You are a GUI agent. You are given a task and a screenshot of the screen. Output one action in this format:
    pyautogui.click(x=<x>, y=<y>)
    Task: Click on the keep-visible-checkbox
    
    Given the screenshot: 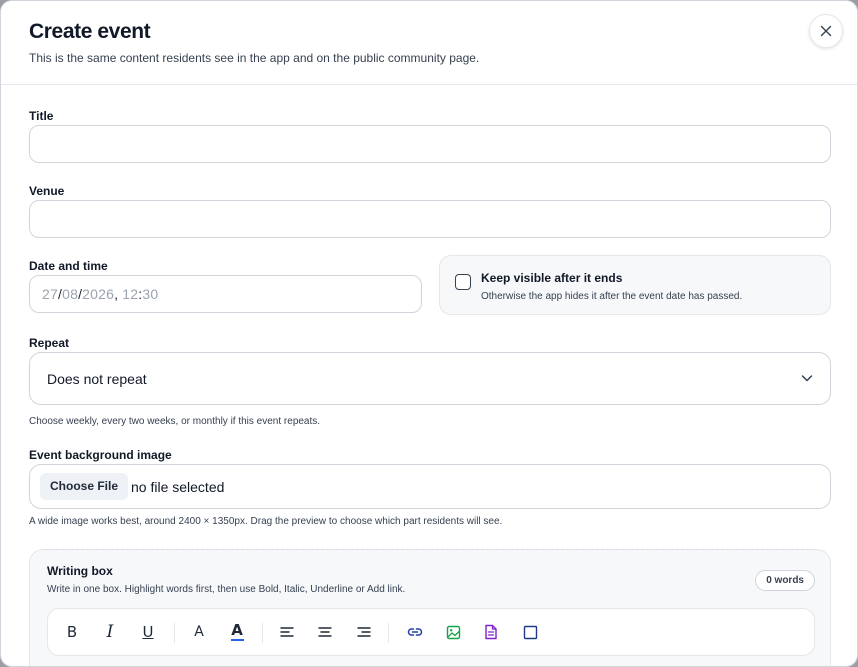 What is the action you would take?
    pyautogui.click(x=463, y=282)
    